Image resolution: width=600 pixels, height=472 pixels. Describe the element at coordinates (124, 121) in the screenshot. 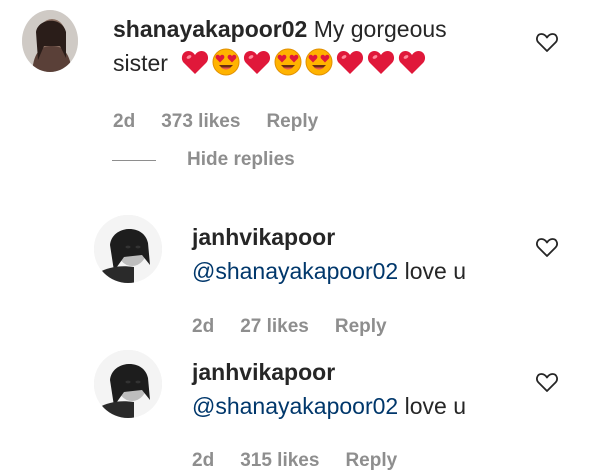

I see `comment-time: 2d` at that location.